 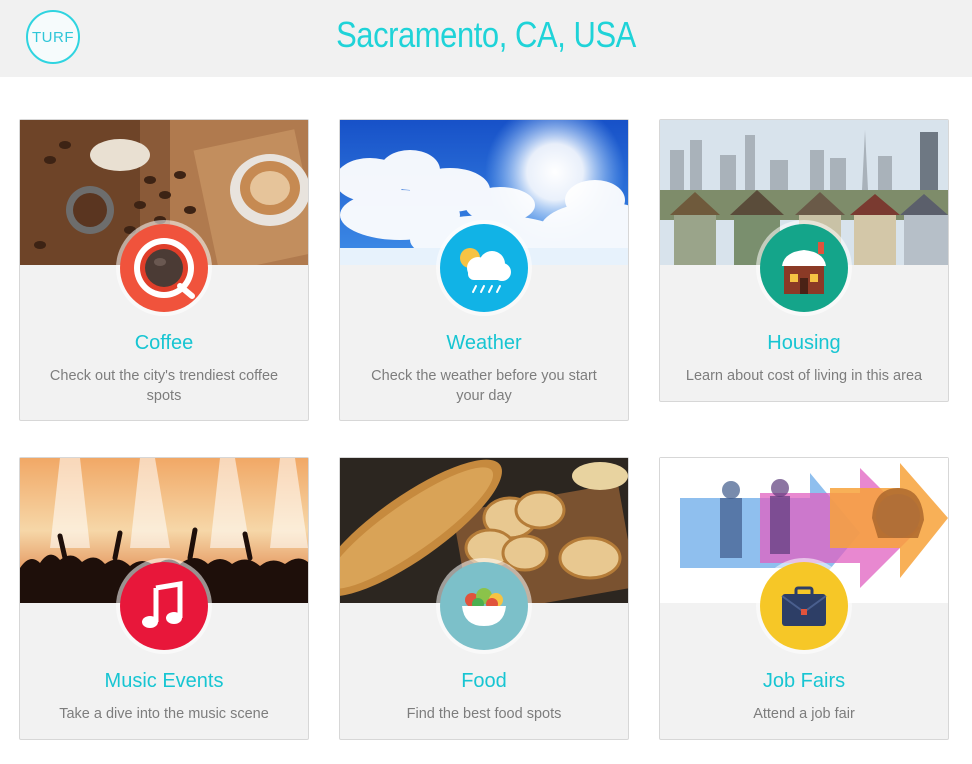 I want to click on briefcase-icon, so click(x=804, y=606).